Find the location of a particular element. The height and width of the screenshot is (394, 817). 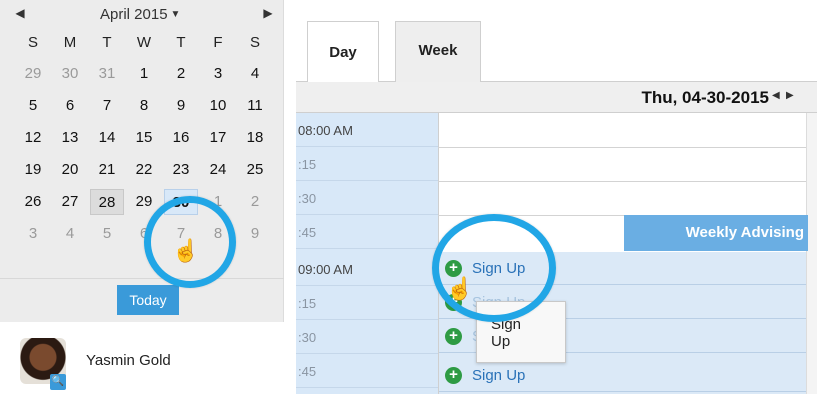

weekday-label: M is located at coordinates (70, 42).